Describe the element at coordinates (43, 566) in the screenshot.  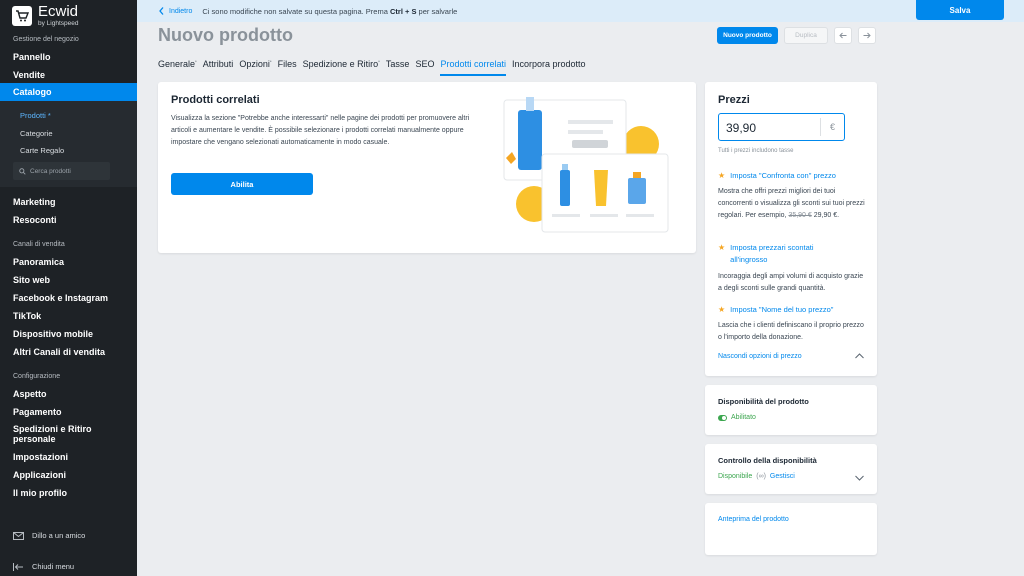
I see `collapse-menu: Chiudi menu` at that location.